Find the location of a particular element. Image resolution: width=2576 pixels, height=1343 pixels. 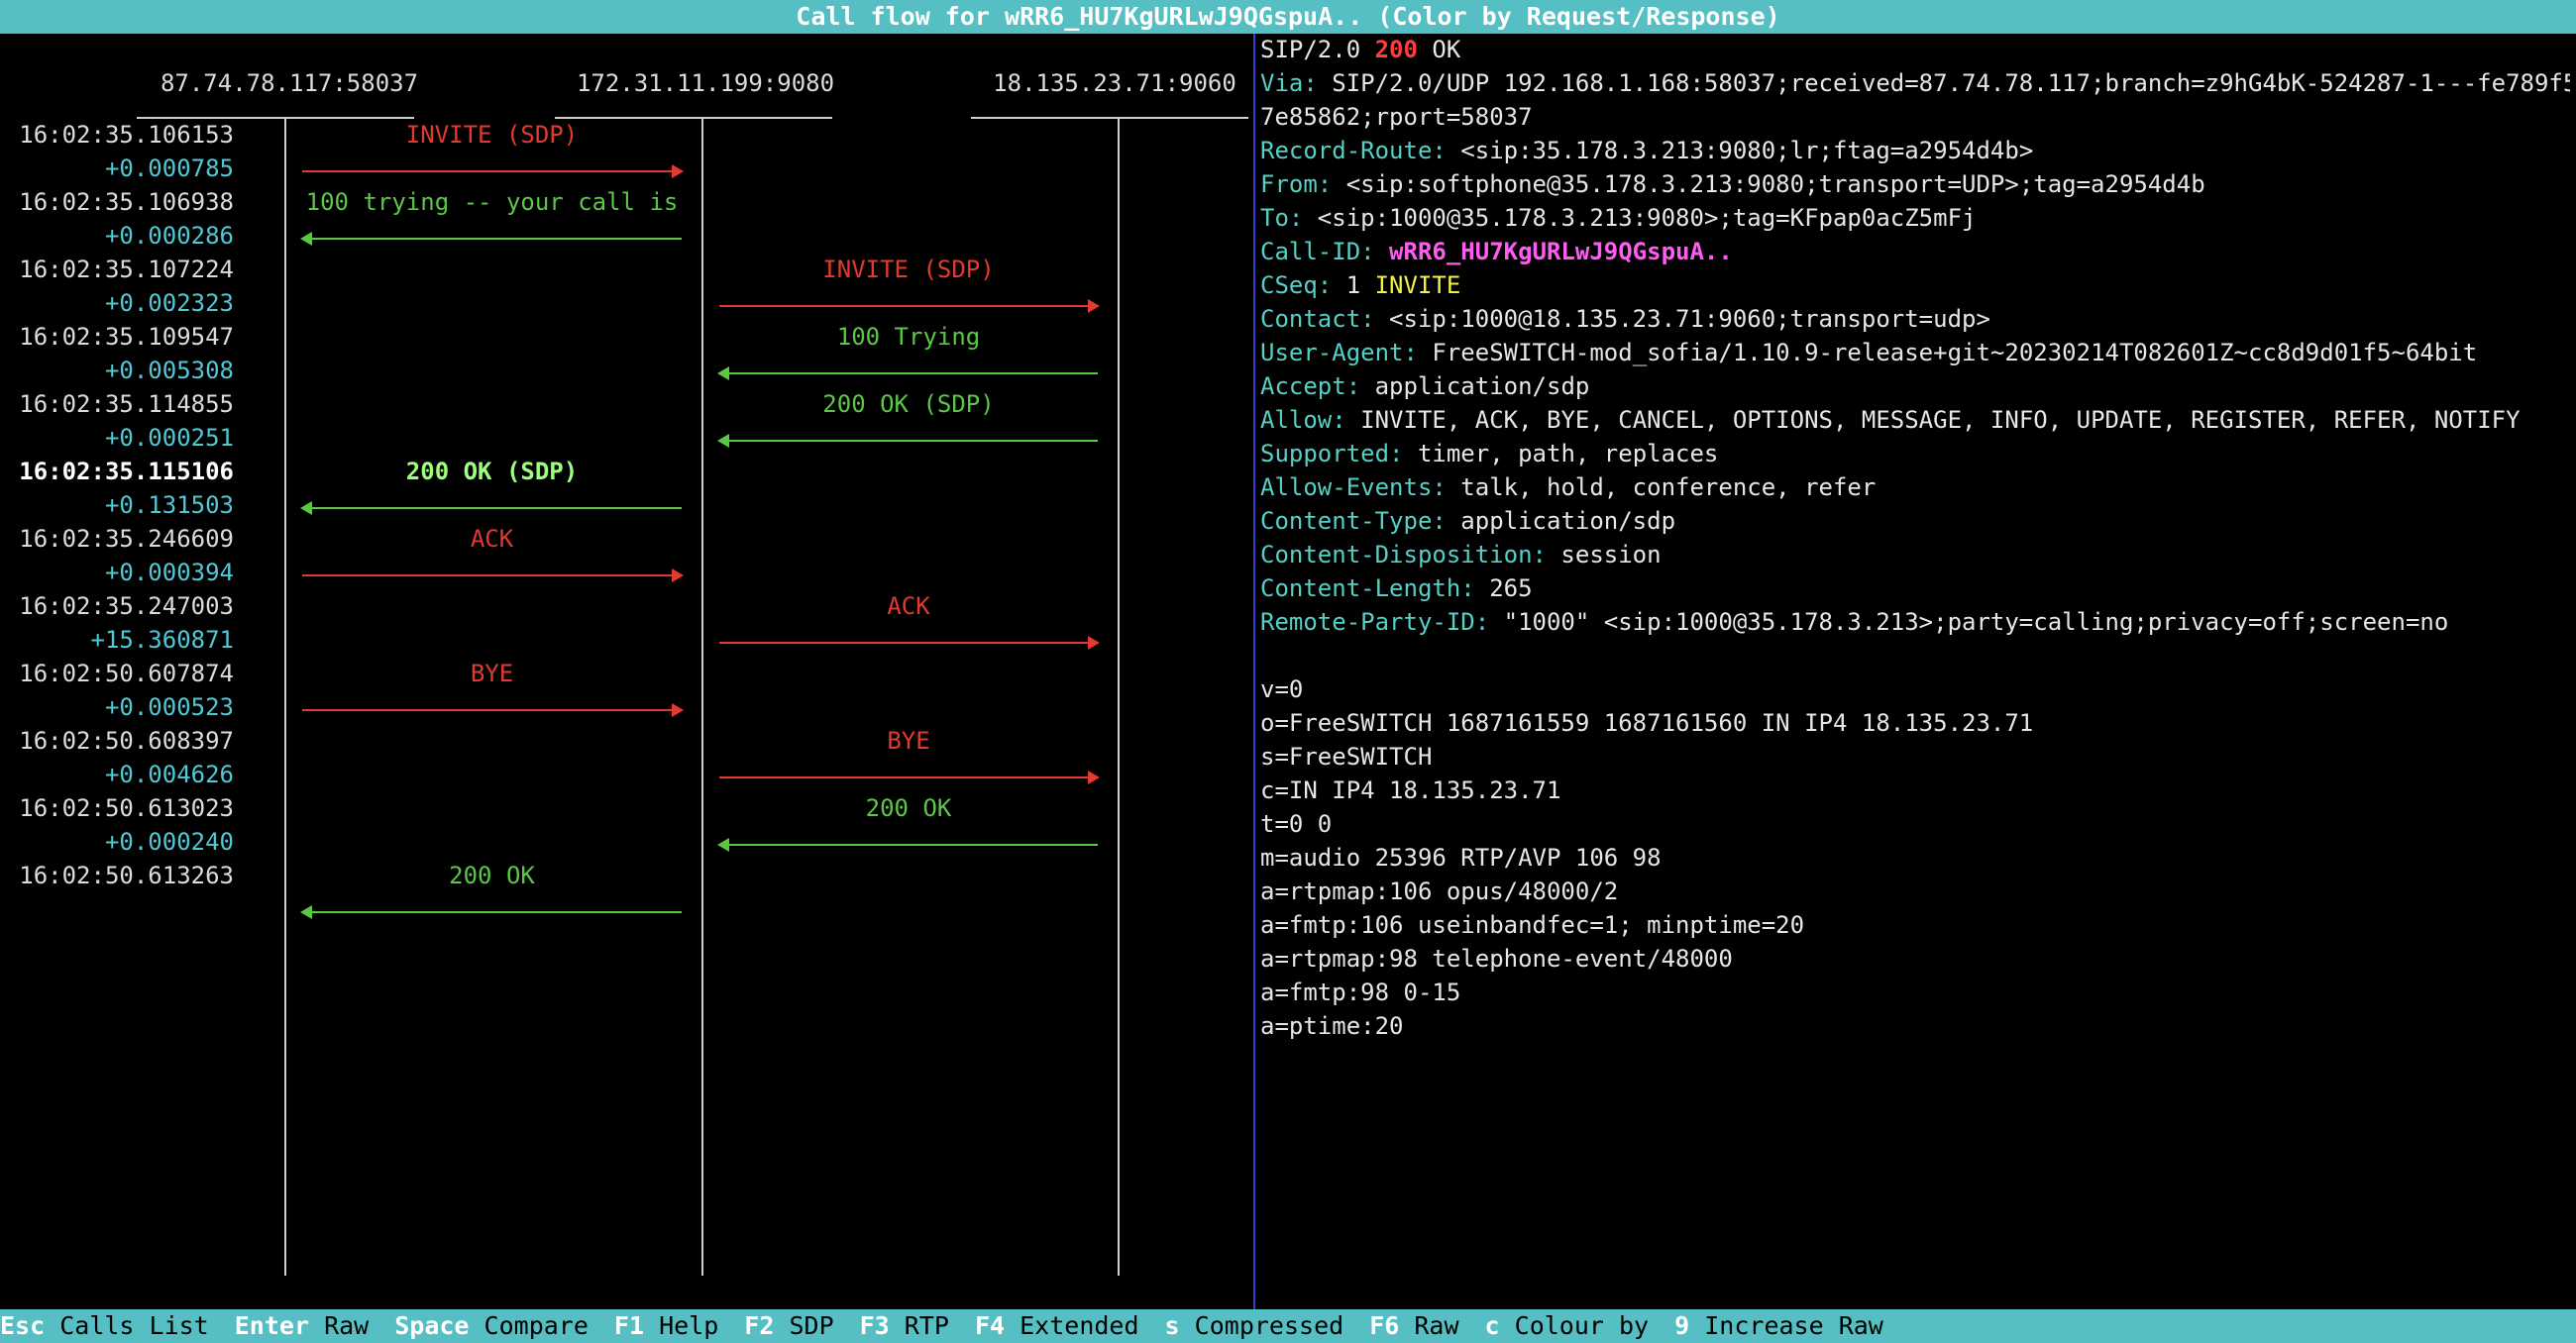

sdp-line: a=fmtp:106 useinbandfec=1; minptime=20 is located at coordinates (1915, 925).